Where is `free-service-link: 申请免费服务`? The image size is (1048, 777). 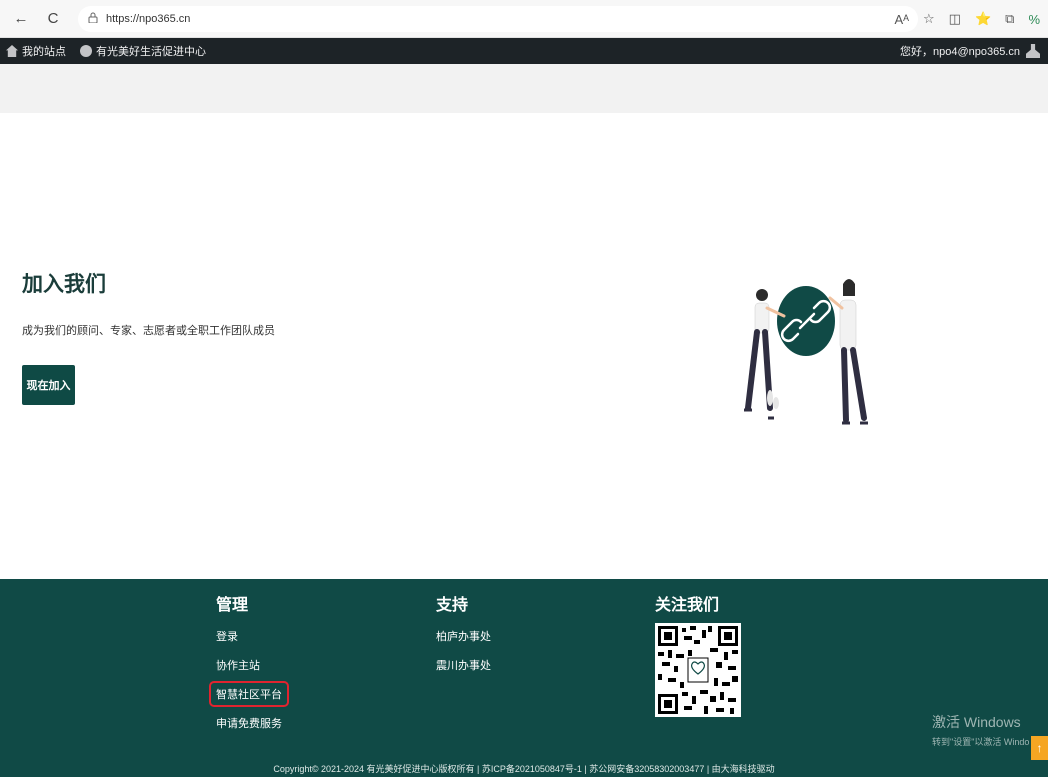 free-service-link: 申请免费服务 is located at coordinates (249, 723).